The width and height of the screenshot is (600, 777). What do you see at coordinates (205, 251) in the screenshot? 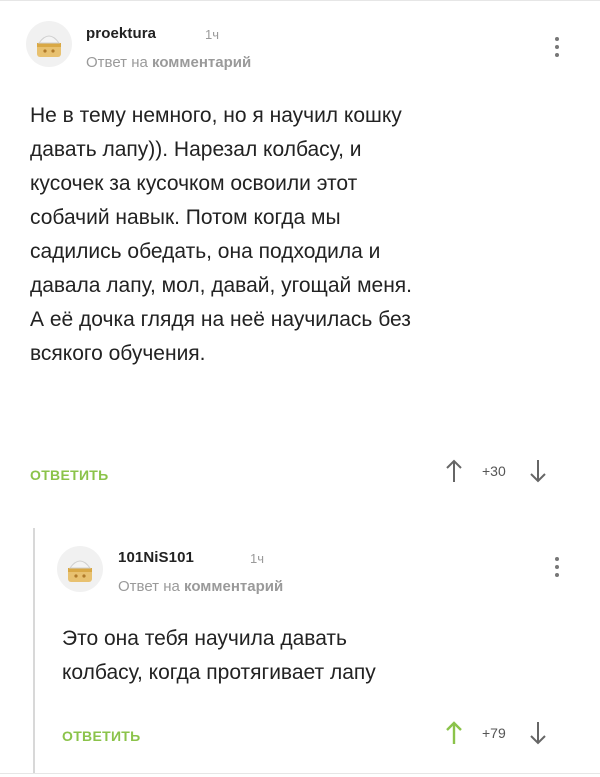
I see `comment-text-line: садились обедать, она подходила и` at bounding box center [205, 251].